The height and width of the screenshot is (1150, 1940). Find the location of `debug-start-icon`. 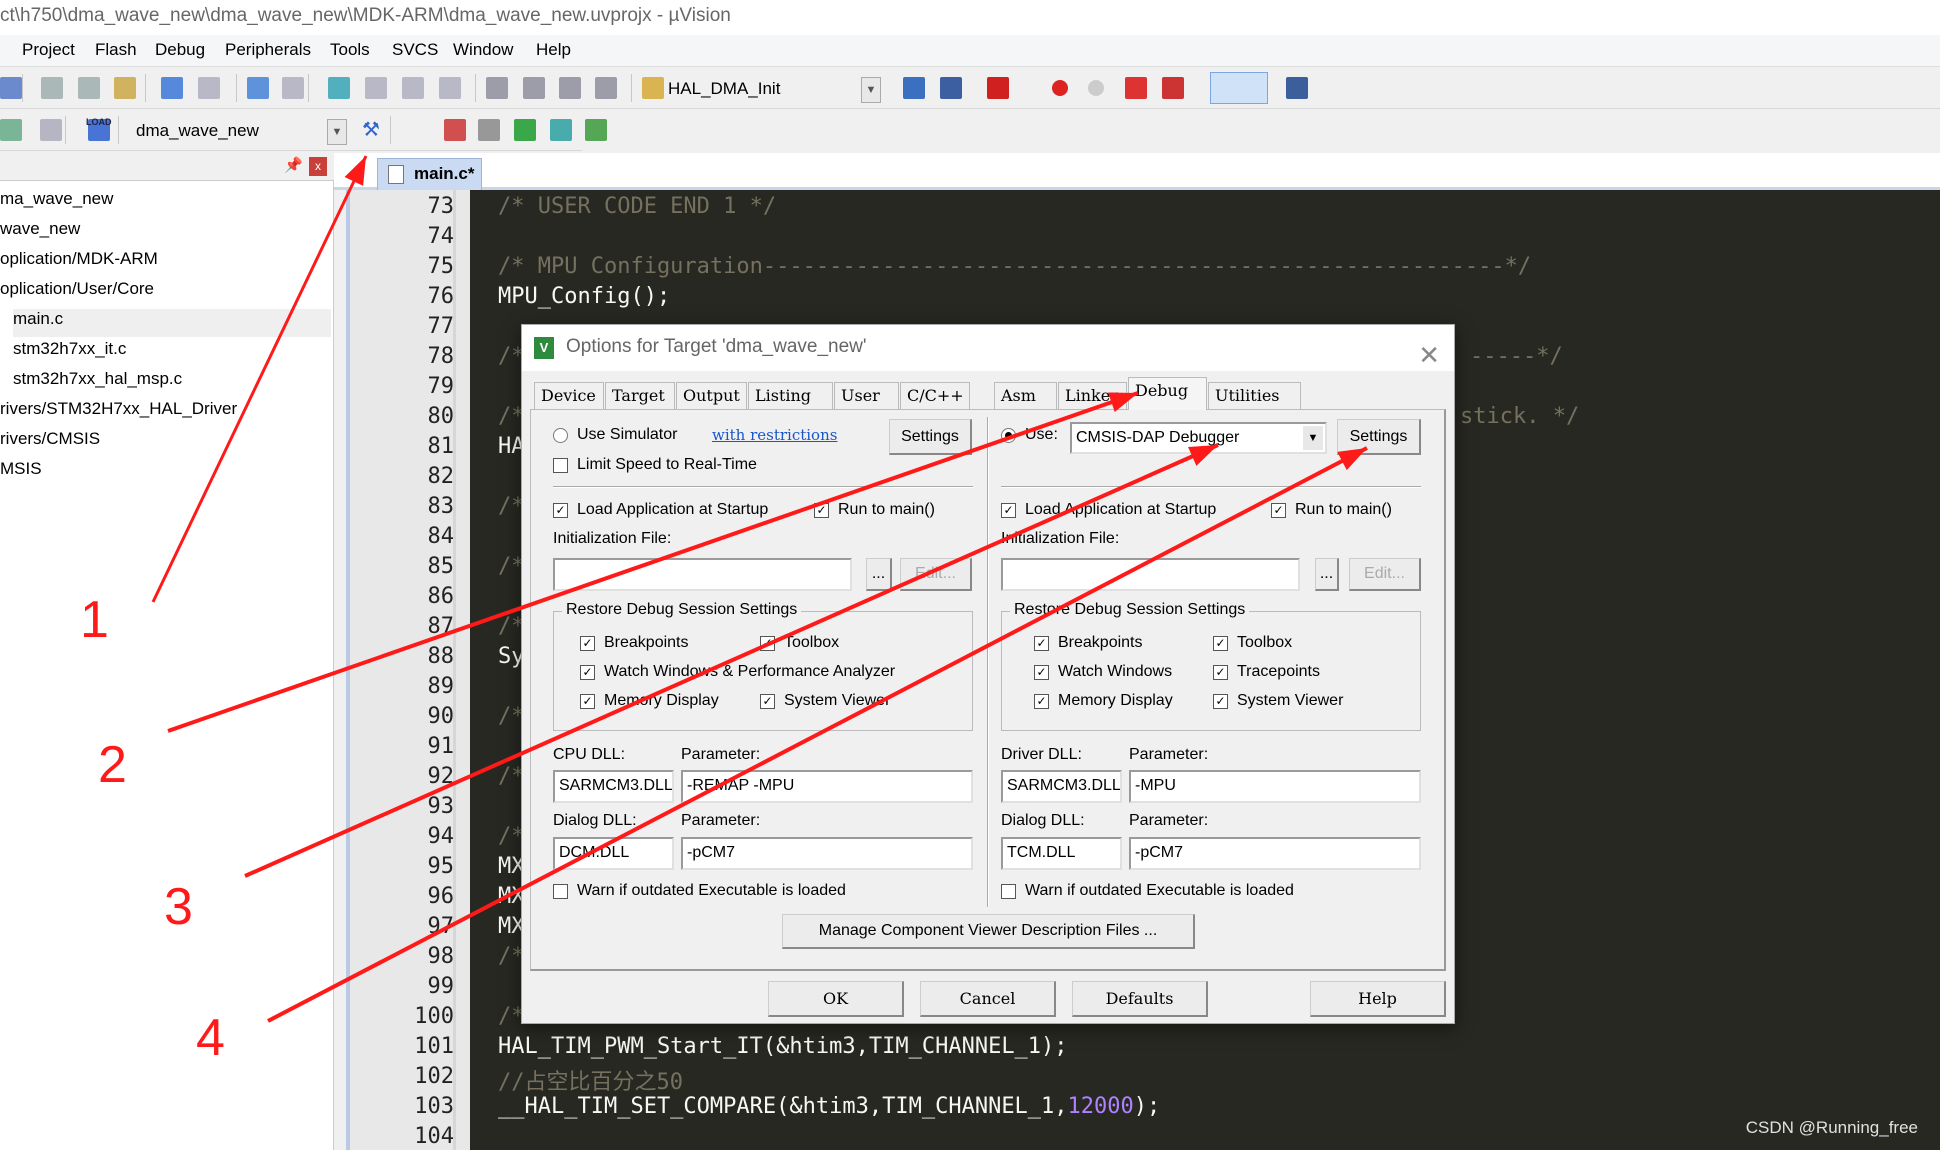

debug-start-icon is located at coordinates (998, 88).